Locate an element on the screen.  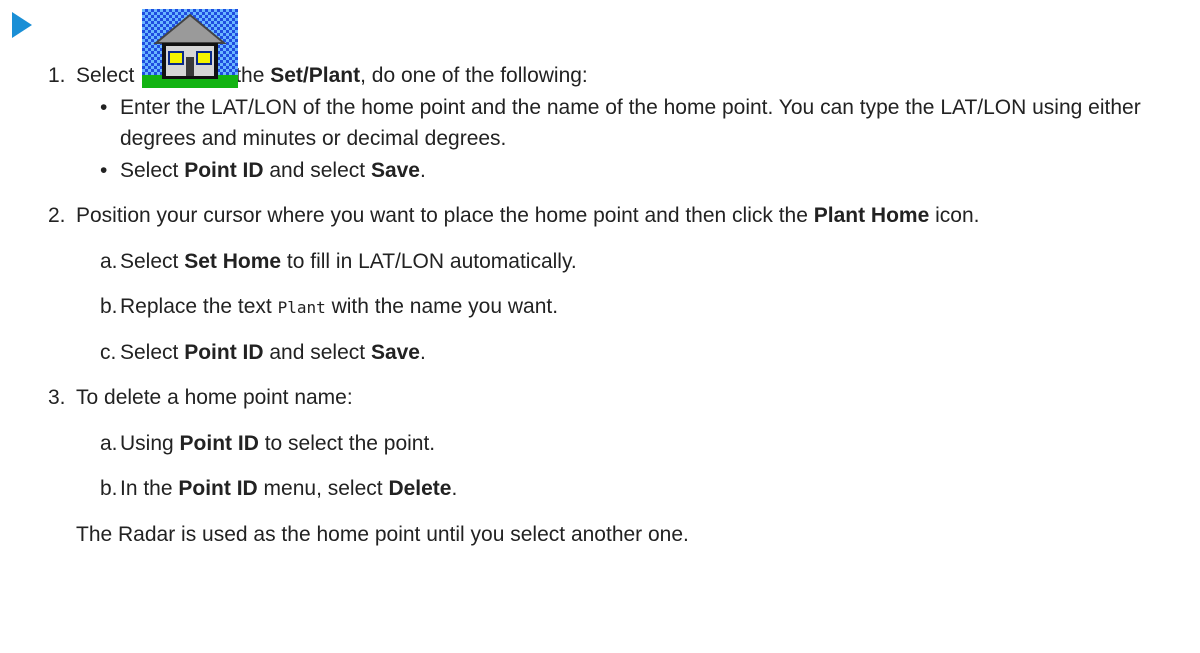
step-2-after: icon. is located at coordinates (954, 215).